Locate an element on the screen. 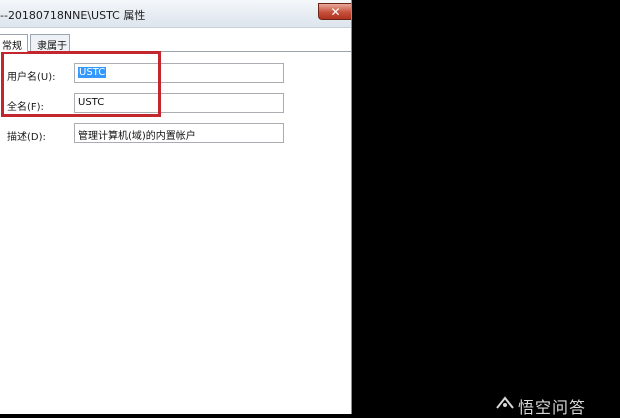 The height and width of the screenshot is (418, 620). tab-general: 常规 is located at coordinates (14, 43).